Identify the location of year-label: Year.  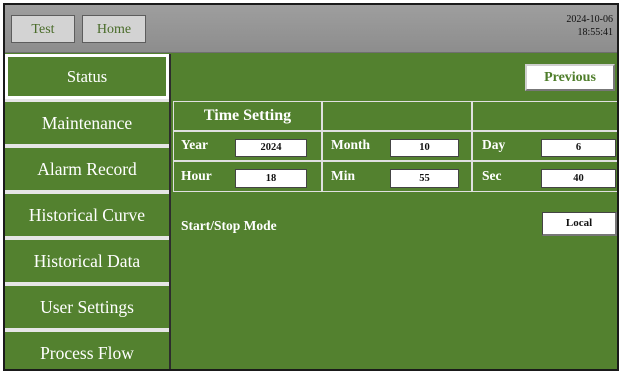
(194, 144).